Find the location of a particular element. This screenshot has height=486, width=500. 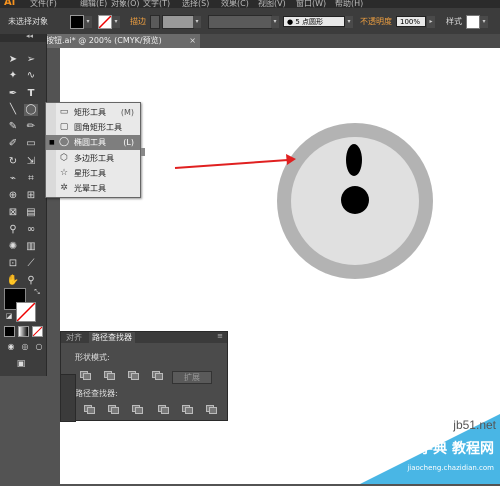

unite-icon is located at coordinates (85, 375).